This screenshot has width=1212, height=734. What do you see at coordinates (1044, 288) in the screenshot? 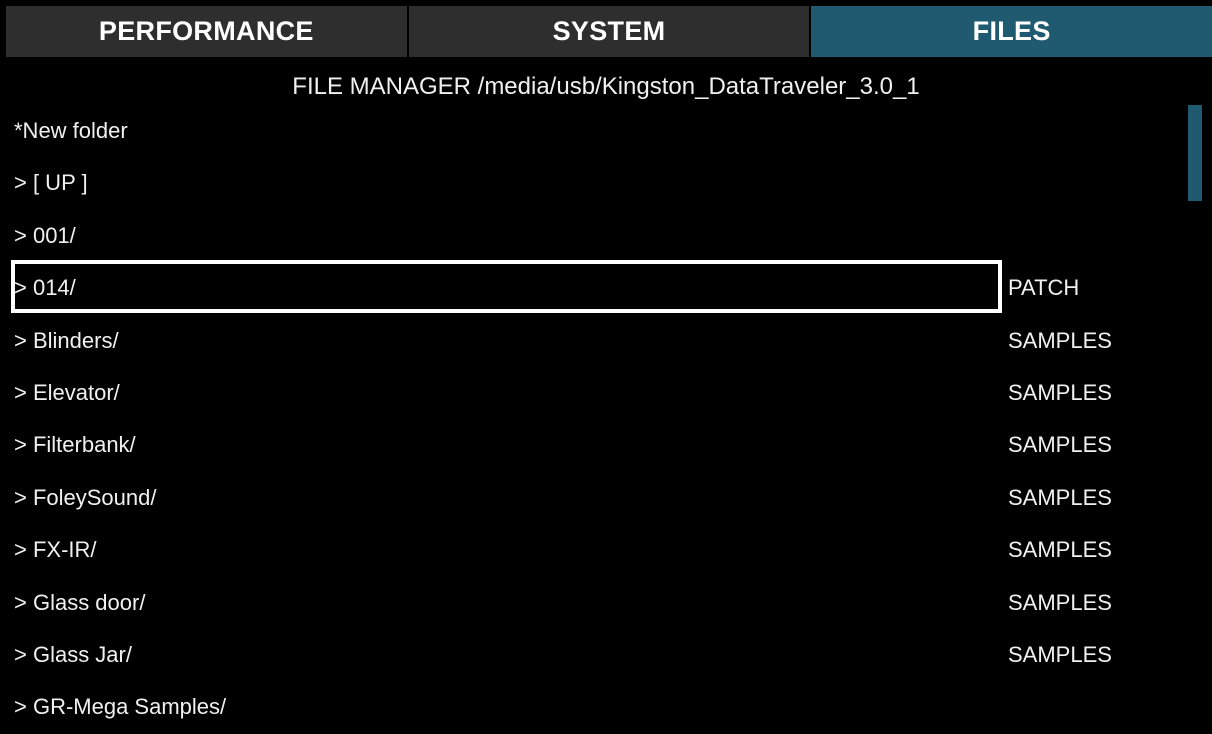
I see `file-type: PATCH` at bounding box center [1044, 288].